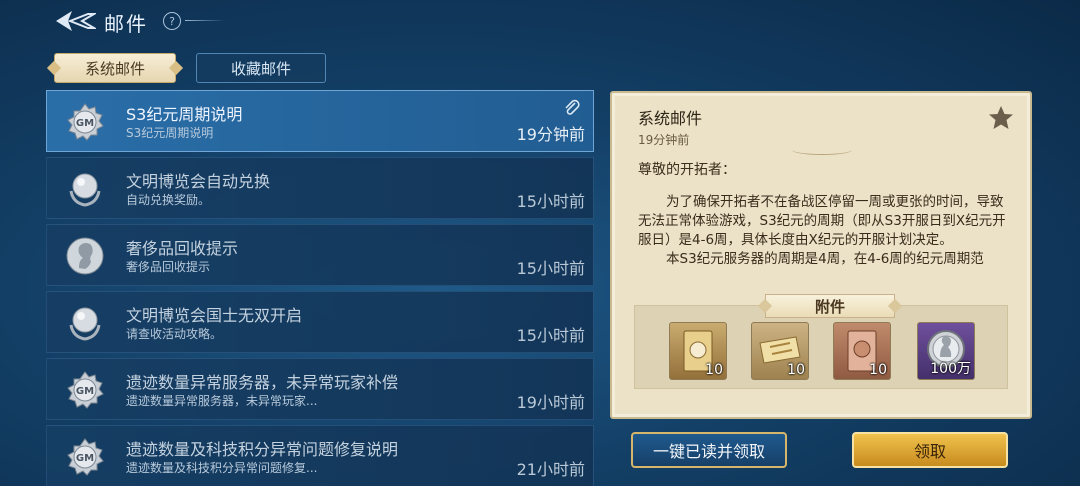  I want to click on mail-time: 21小时前, so click(550, 469).